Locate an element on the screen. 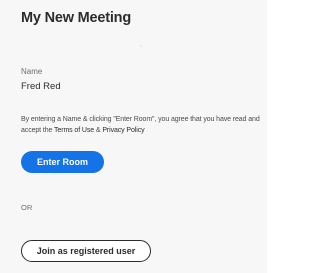  join-as-registered-user-button: Join as registered user is located at coordinates (86, 251).